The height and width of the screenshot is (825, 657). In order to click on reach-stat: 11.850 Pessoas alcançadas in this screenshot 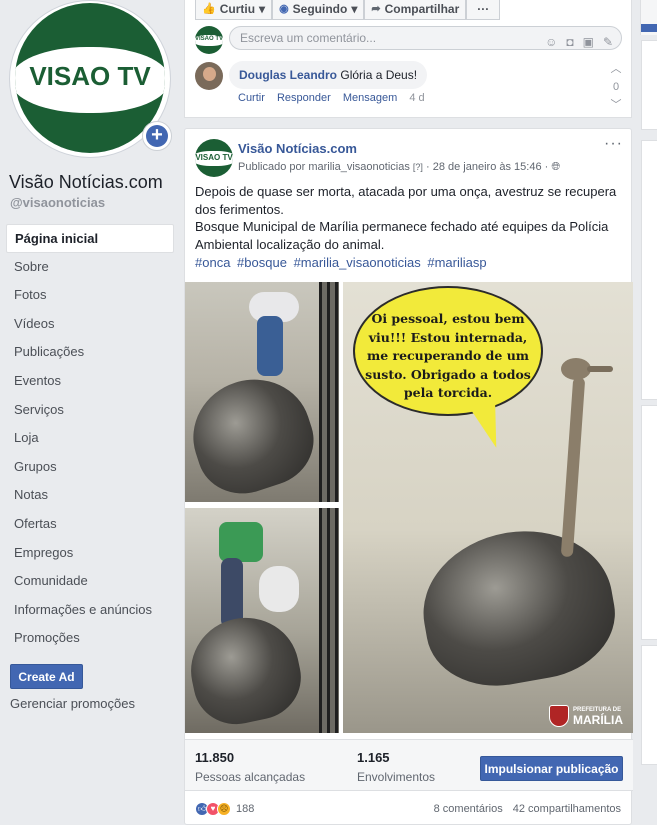, I will do `click(250, 767)`.